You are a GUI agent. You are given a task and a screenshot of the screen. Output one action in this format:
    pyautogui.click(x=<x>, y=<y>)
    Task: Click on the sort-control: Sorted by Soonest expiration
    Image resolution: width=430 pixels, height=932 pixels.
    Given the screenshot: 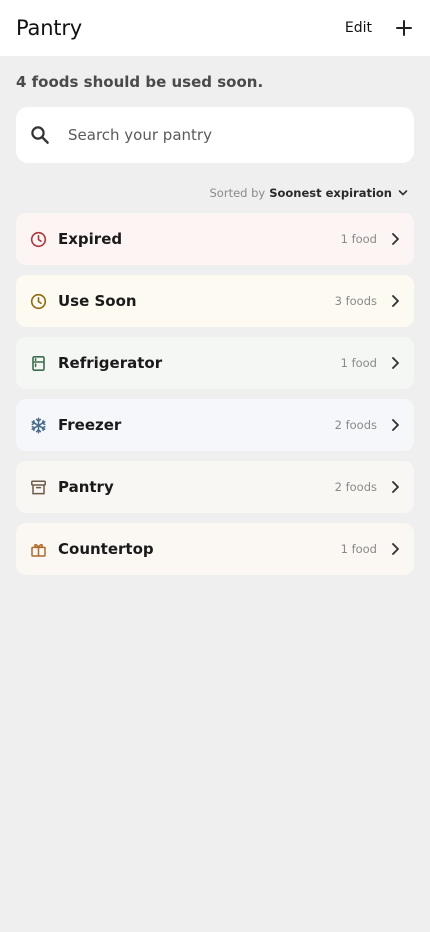 What is the action you would take?
    pyautogui.click(x=215, y=185)
    